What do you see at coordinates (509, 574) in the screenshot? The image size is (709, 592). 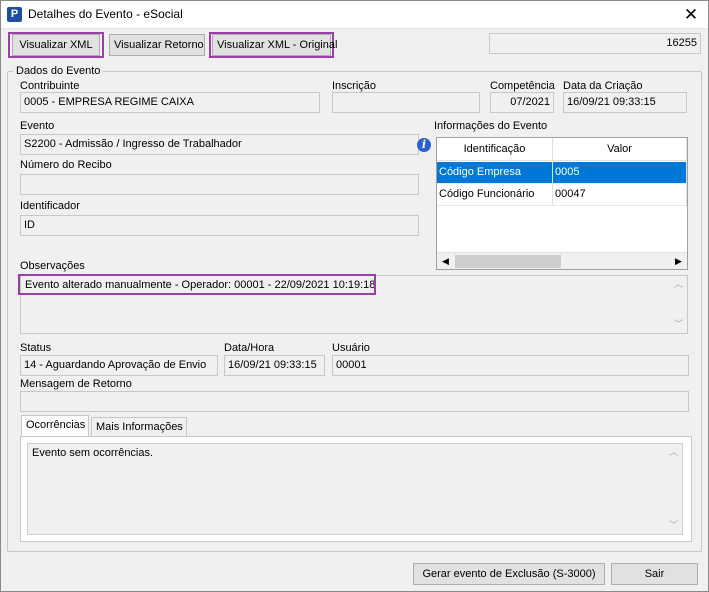 I see `generate-exclusion-button: Gerar evento de Exclusão (S-3000)` at bounding box center [509, 574].